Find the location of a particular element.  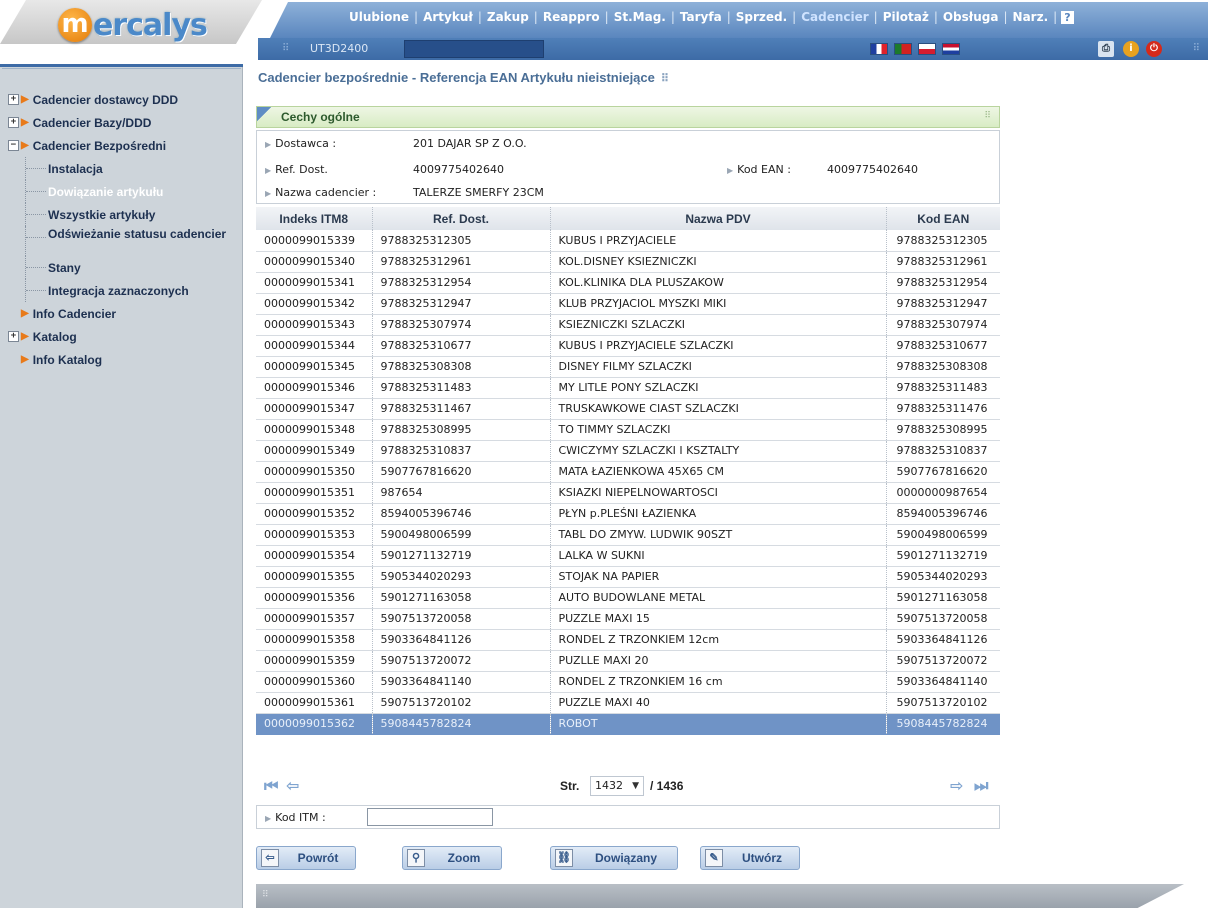

nav-item-8: Pilotaż is located at coordinates (906, 17).